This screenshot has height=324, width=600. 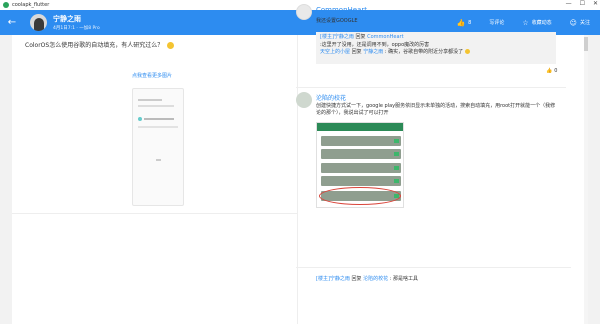 I want to click on post-text: ColorOS怎么使用谷歌的自动填充，有人研究过么？, so click(x=100, y=44).